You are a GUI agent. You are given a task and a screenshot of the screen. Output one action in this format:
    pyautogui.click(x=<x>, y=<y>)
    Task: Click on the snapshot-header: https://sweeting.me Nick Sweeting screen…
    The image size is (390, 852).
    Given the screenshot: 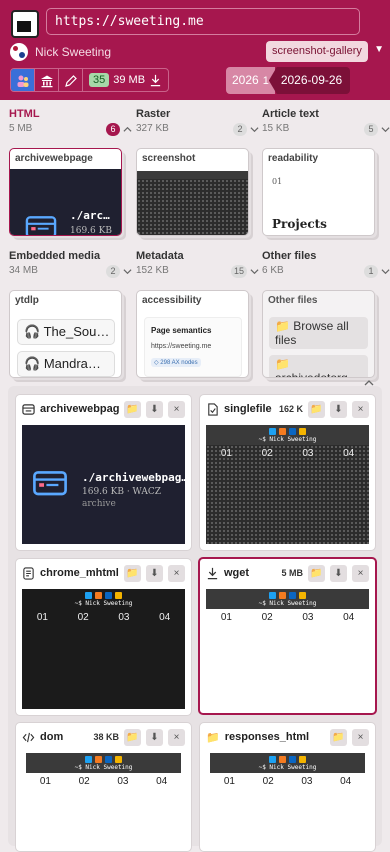 What is the action you would take?
    pyautogui.click(x=195, y=50)
    